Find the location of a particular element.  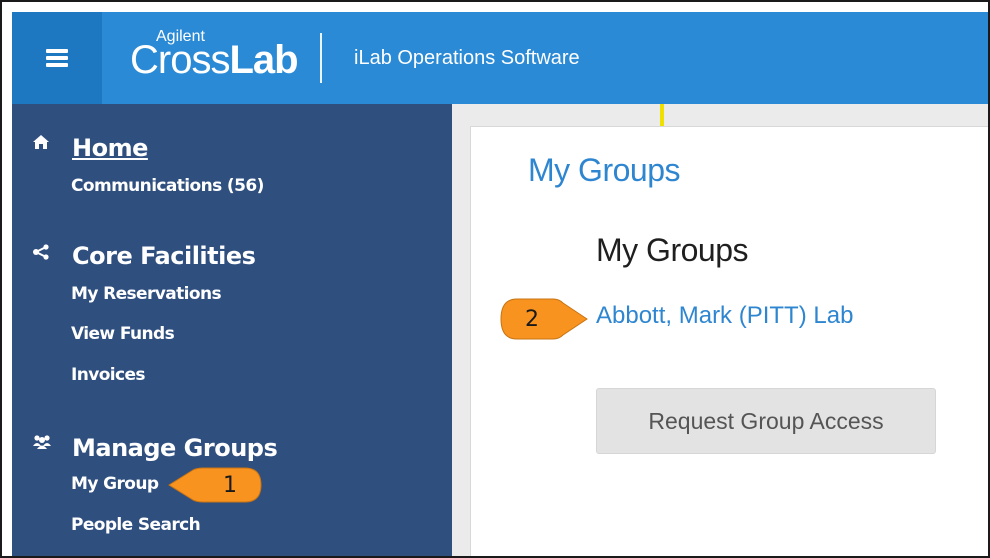

brand-logo: Agilent CrossLab is located at coordinates (214, 58).